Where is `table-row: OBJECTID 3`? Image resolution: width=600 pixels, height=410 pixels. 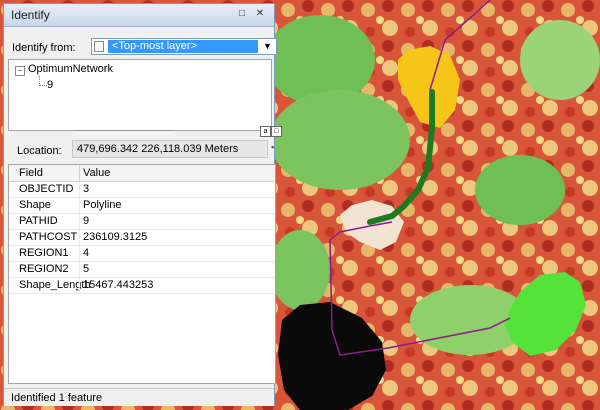 table-row: OBJECTID 3 is located at coordinates (142, 190).